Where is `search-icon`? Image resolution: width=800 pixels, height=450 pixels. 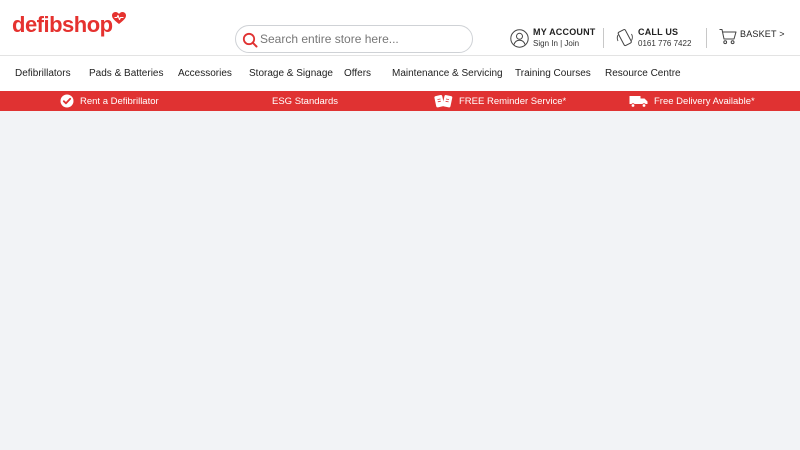
search-icon is located at coordinates (250, 40).